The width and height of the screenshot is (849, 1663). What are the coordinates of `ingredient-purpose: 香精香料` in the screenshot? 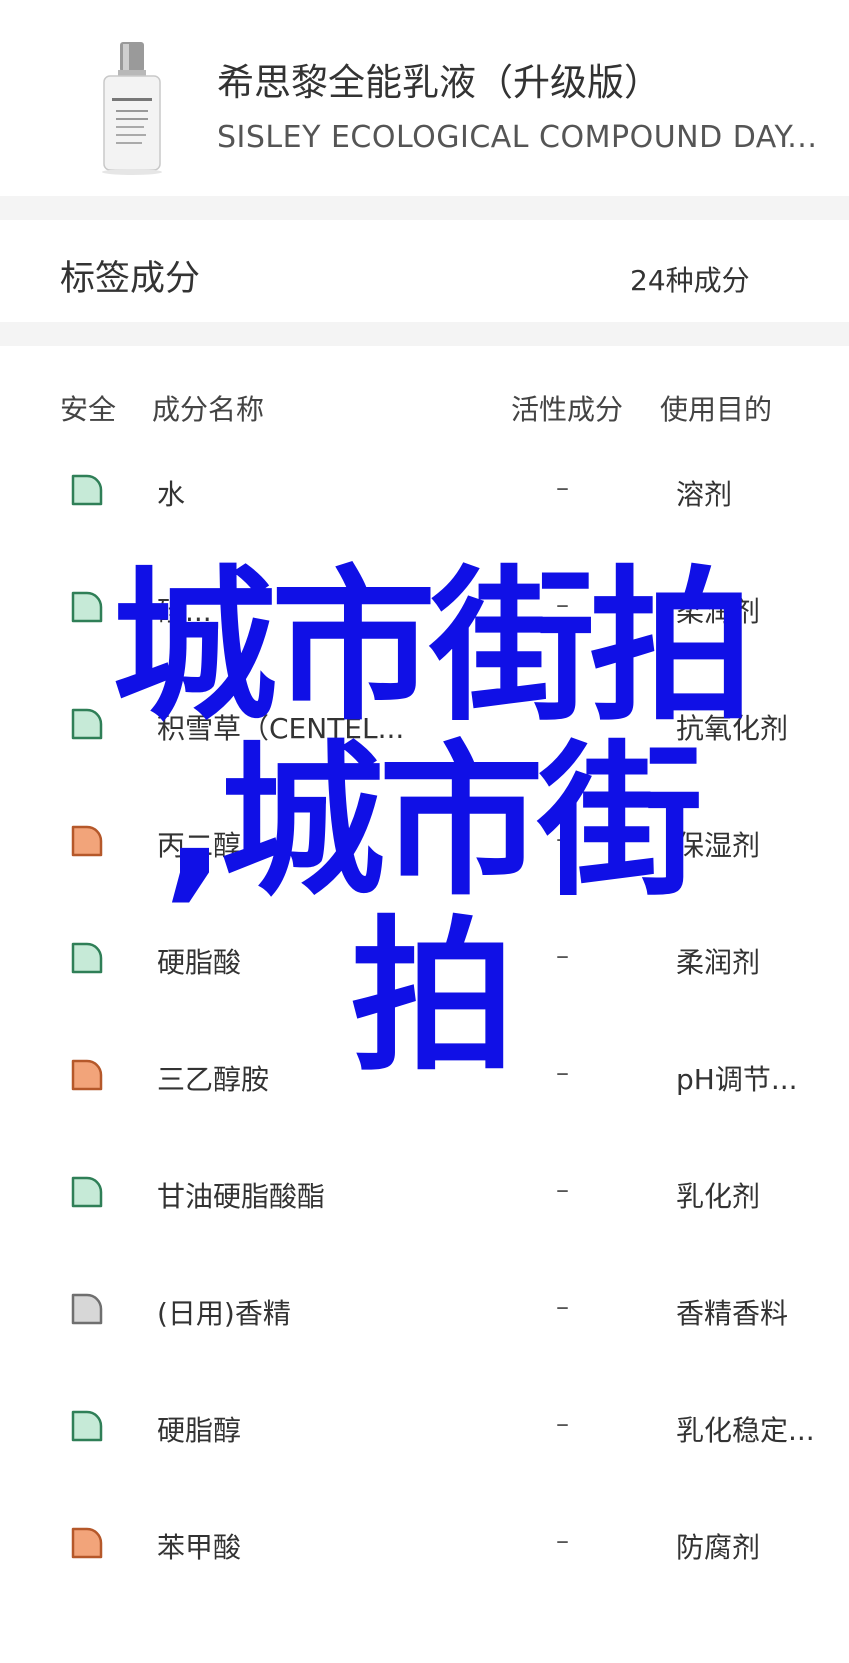 It's located at (732, 1313).